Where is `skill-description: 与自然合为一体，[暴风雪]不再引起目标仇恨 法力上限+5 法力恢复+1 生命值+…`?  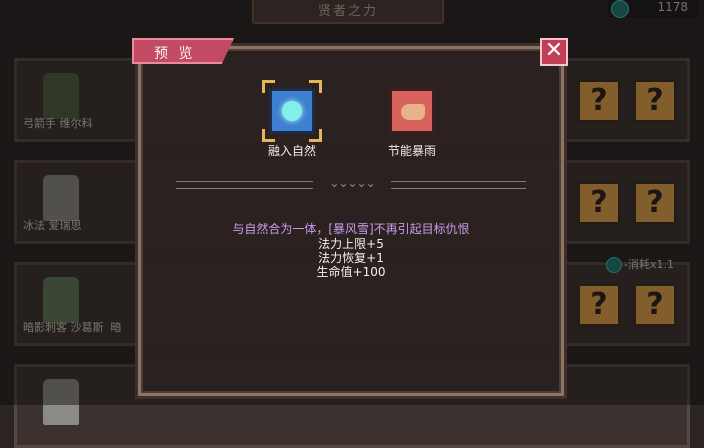 skill-description: 与自然合为一体，[暴风雪]不再引起目标仇恨 法力上限+5 法力恢复+1 生命值+… is located at coordinates (351, 249).